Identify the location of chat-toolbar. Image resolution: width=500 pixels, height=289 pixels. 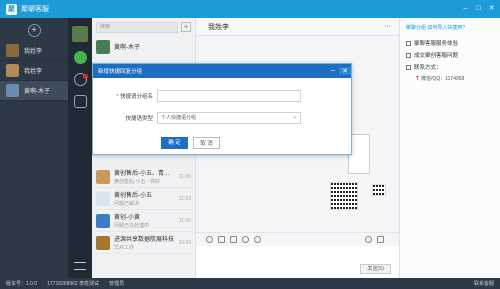
(297, 239).